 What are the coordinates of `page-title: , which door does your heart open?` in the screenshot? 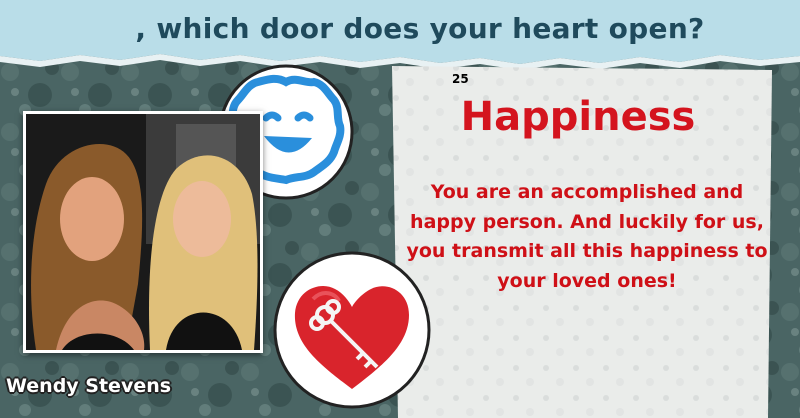 It's located at (400, 28).